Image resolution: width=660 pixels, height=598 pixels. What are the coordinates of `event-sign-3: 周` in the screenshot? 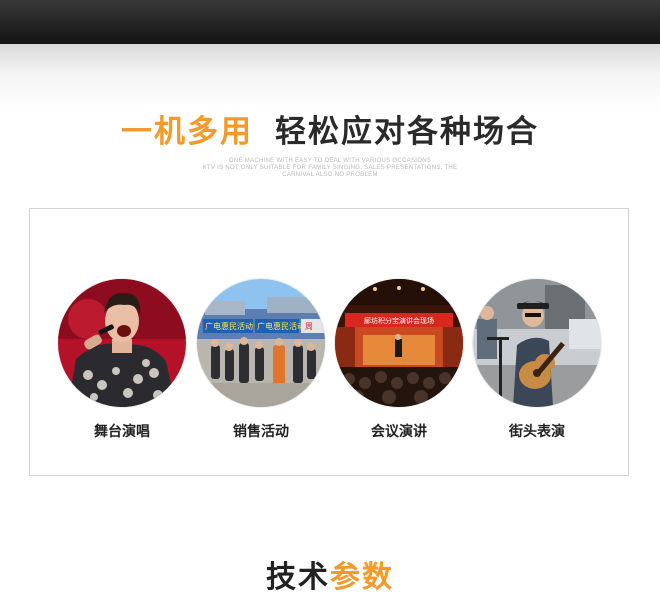 It's located at (309, 326).